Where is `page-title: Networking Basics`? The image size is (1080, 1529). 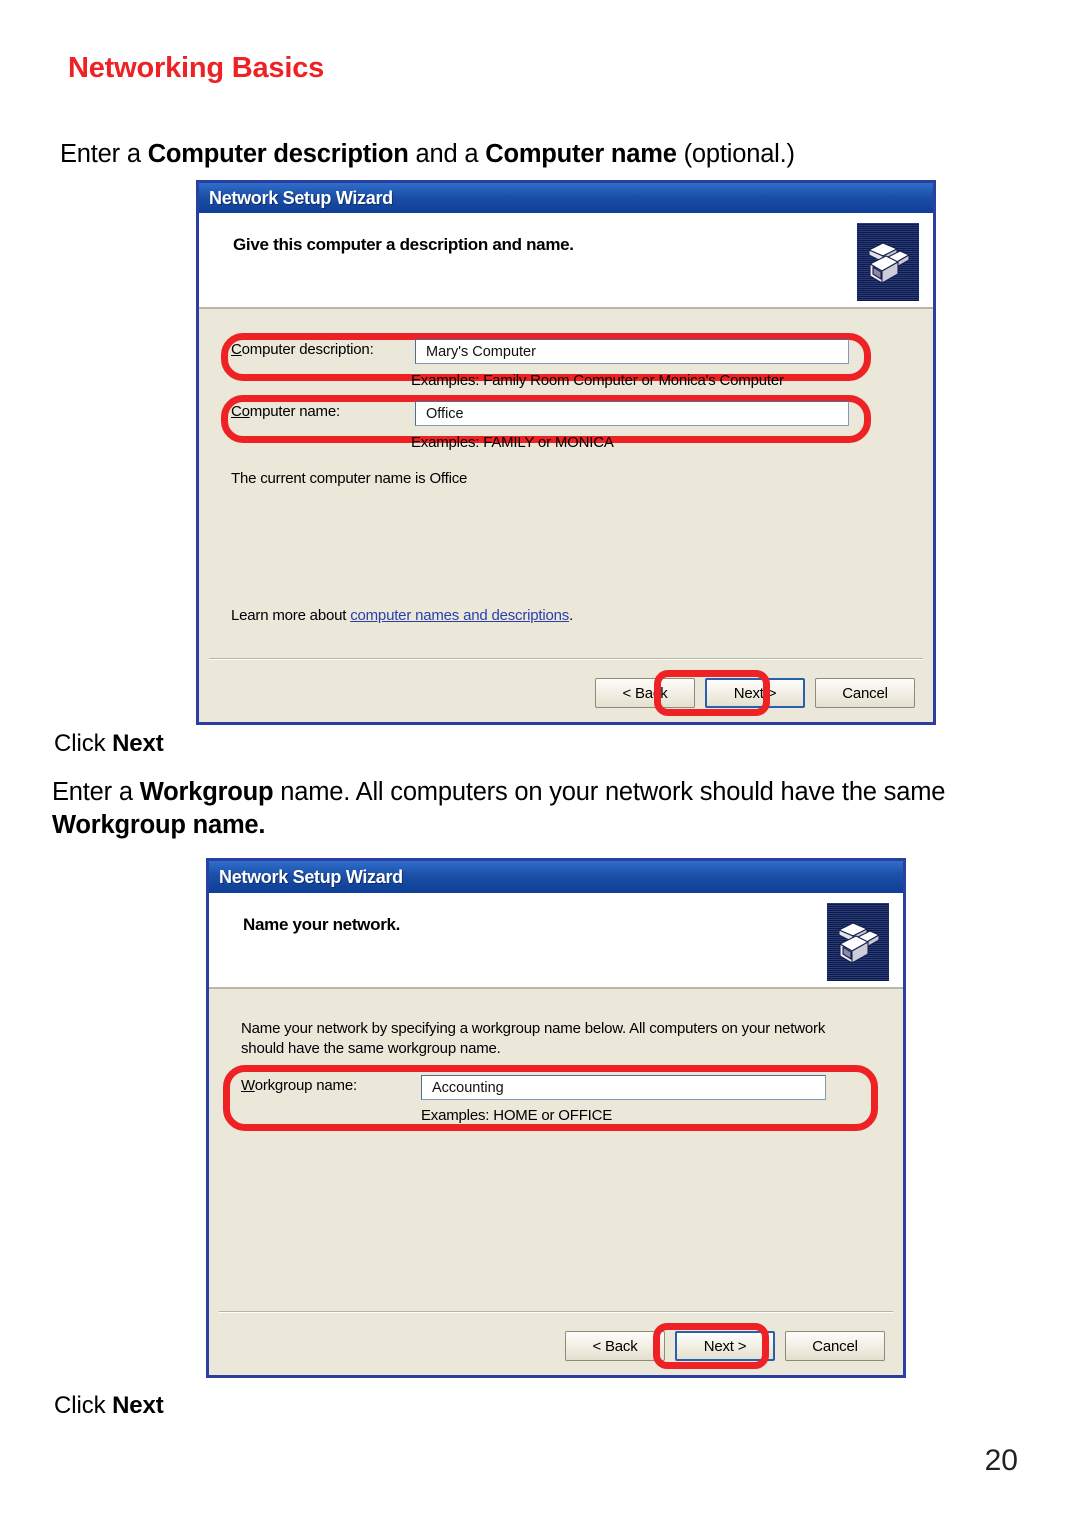
page-title: Networking Basics is located at coordinates (196, 68).